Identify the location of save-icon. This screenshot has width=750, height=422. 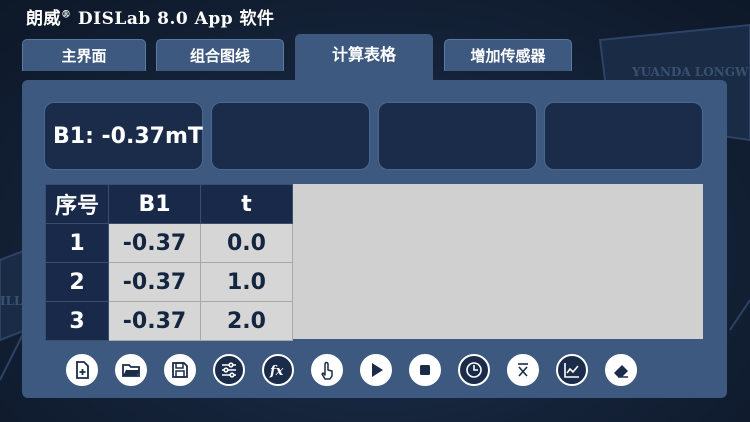
(180, 370).